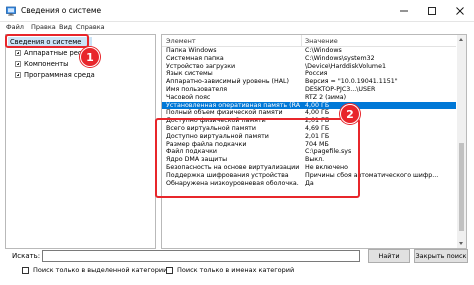  I want to click on table-row: Системная папка C:\Windows\system32, so click(309, 59).